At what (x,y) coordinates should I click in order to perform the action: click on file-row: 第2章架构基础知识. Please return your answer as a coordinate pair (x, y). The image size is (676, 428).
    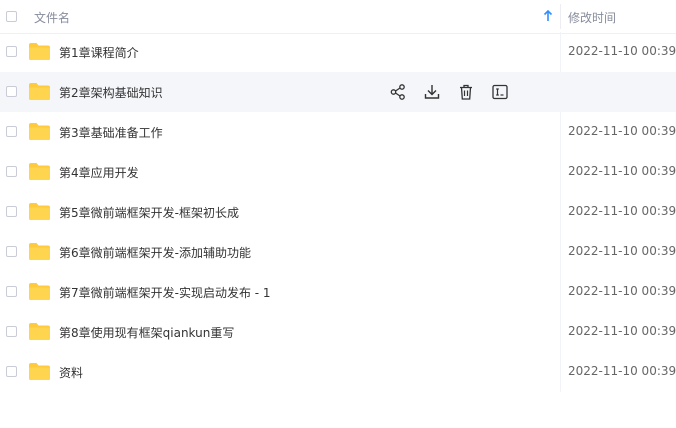
    Looking at the image, I should click on (338, 92).